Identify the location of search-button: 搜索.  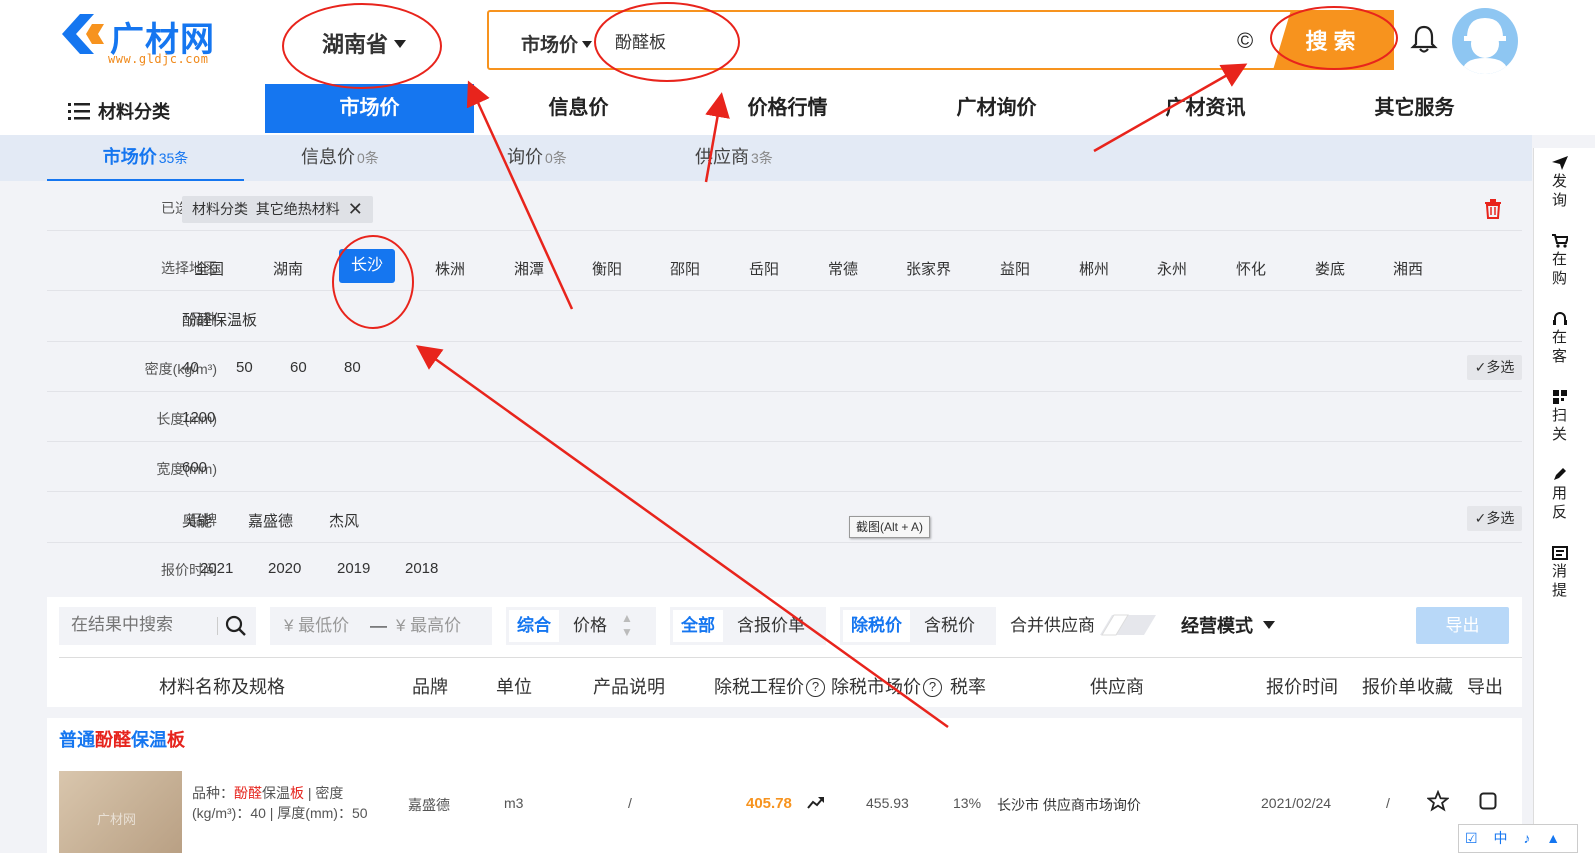
(1333, 40).